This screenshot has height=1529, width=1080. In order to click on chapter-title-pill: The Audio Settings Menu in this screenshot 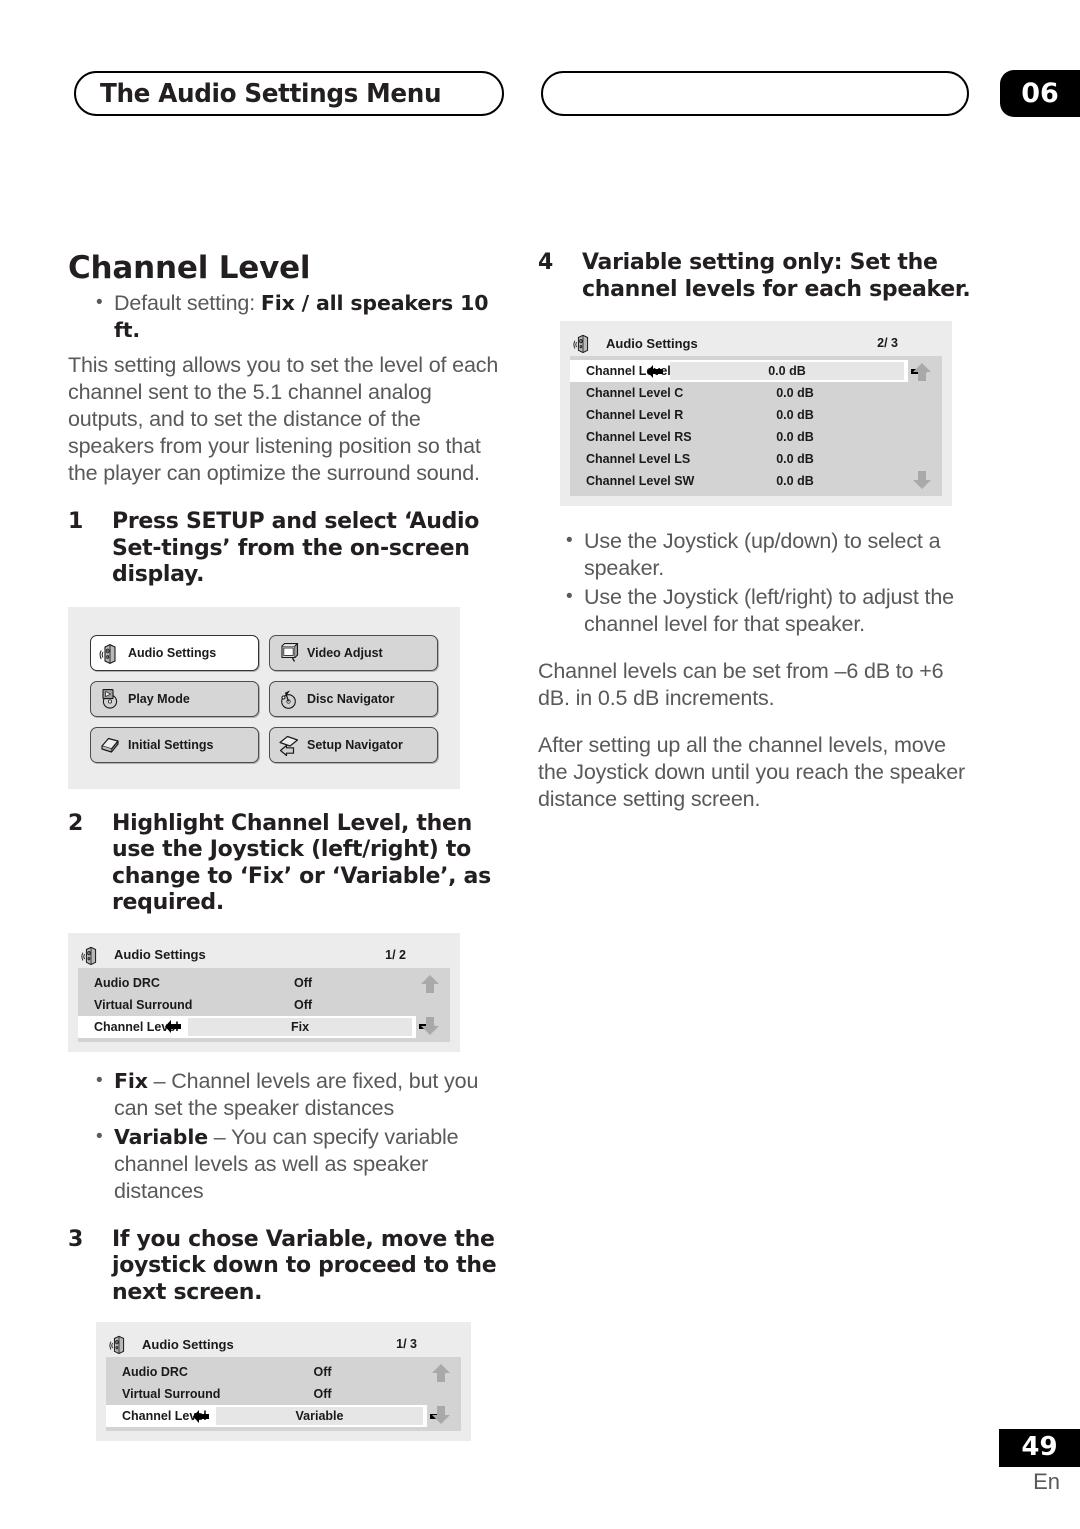, I will do `click(289, 93)`.